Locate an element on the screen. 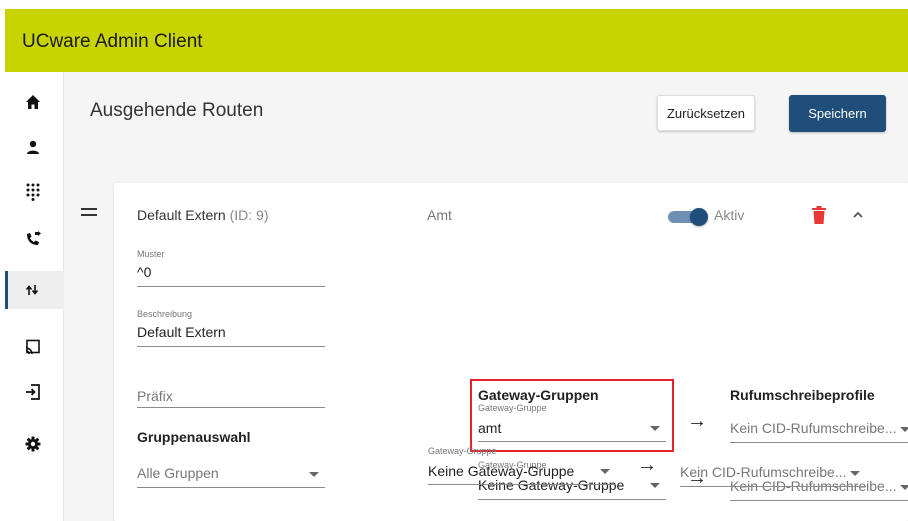 The image size is (908, 521). app-bar: UCware Admin Client is located at coordinates (456, 40).